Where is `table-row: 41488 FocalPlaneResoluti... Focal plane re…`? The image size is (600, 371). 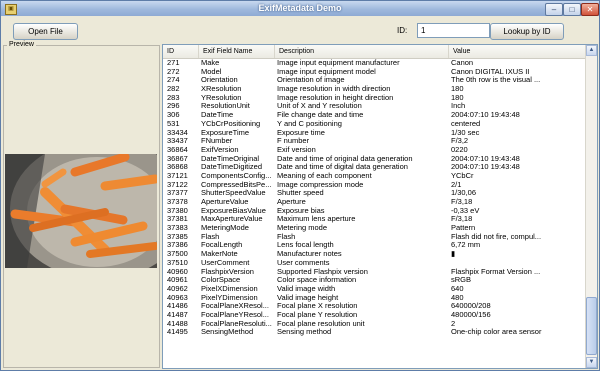 table-row: 41488 FocalPlaneResoluti... Focal plane re… is located at coordinates (374, 324).